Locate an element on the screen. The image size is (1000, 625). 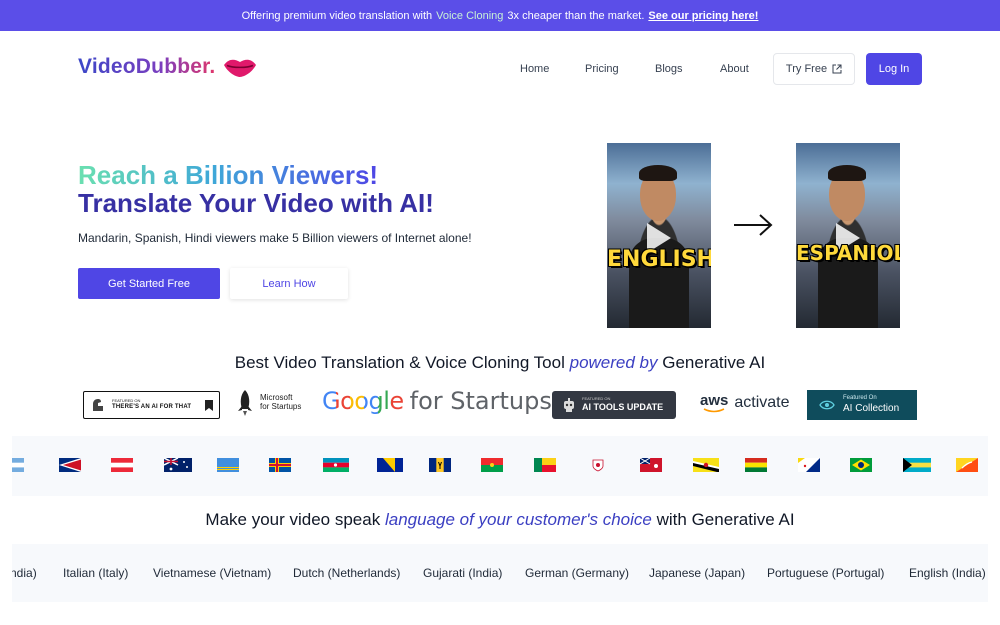
arrow-right-icon is located at coordinates (753, 225).